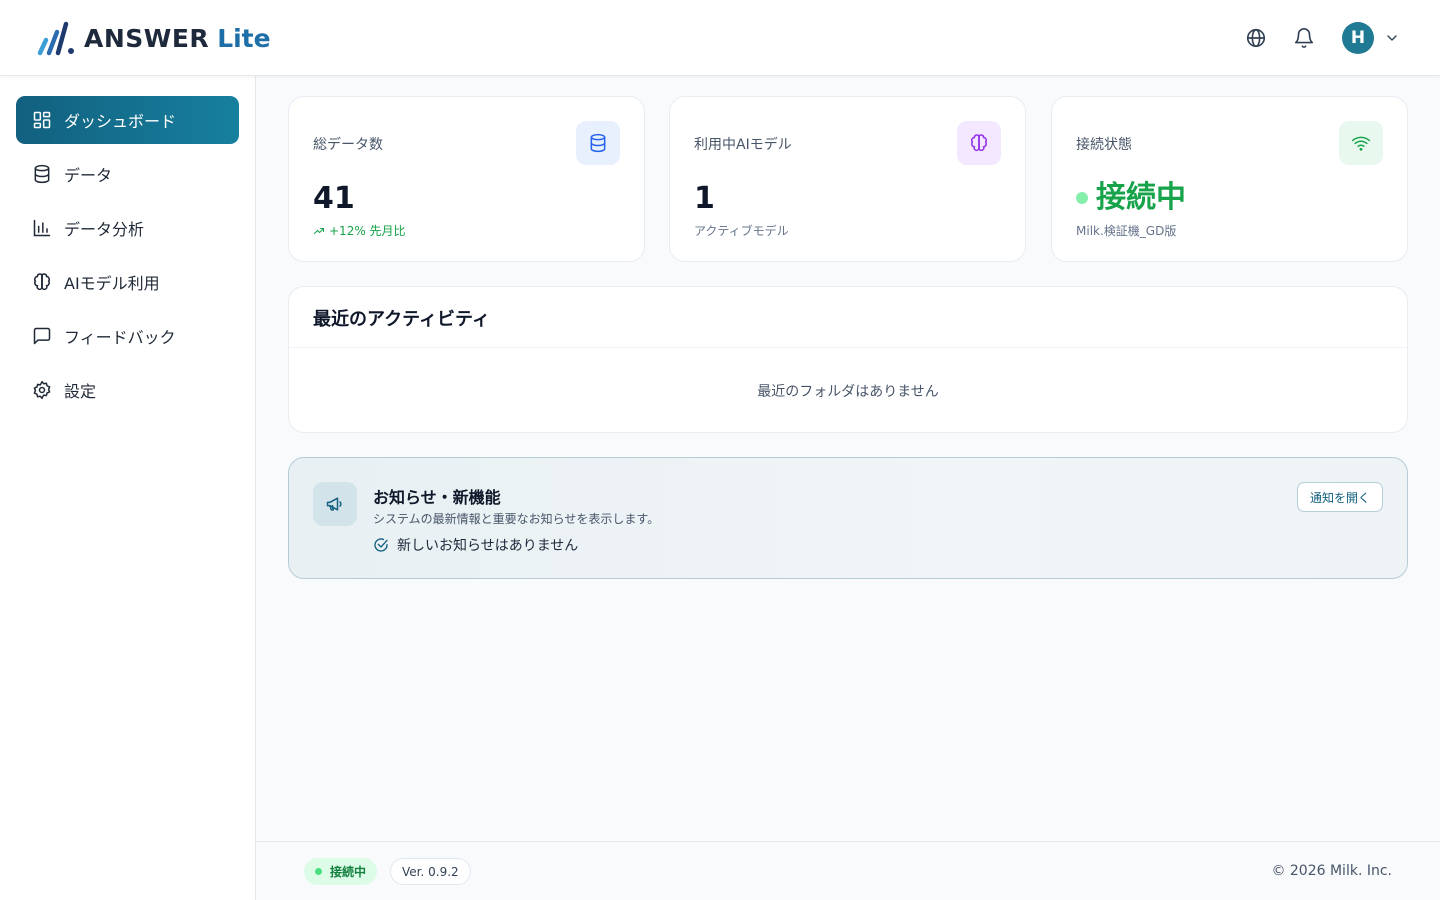  I want to click on stat-card-total-data: 総データ数 41 +12% 先月比, so click(466, 179).